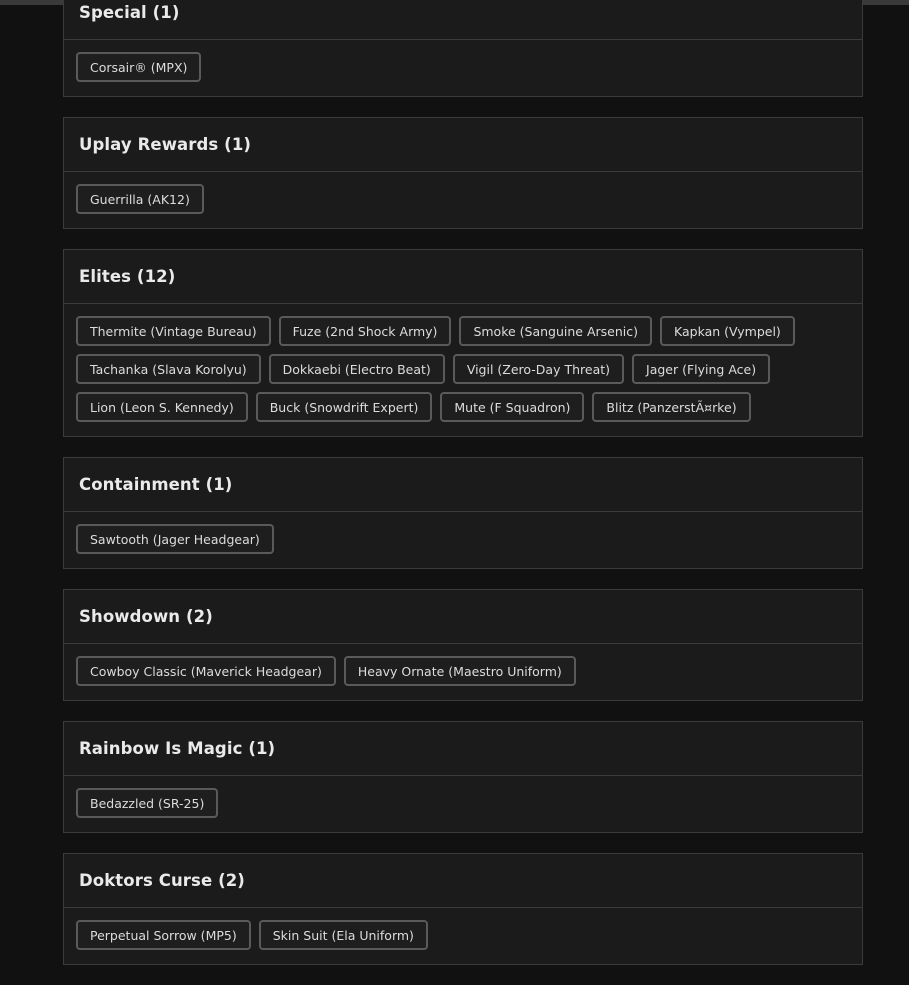  What do you see at coordinates (463, 749) in the screenshot?
I see `section-header: Rainbow Is Magic (1)` at bounding box center [463, 749].